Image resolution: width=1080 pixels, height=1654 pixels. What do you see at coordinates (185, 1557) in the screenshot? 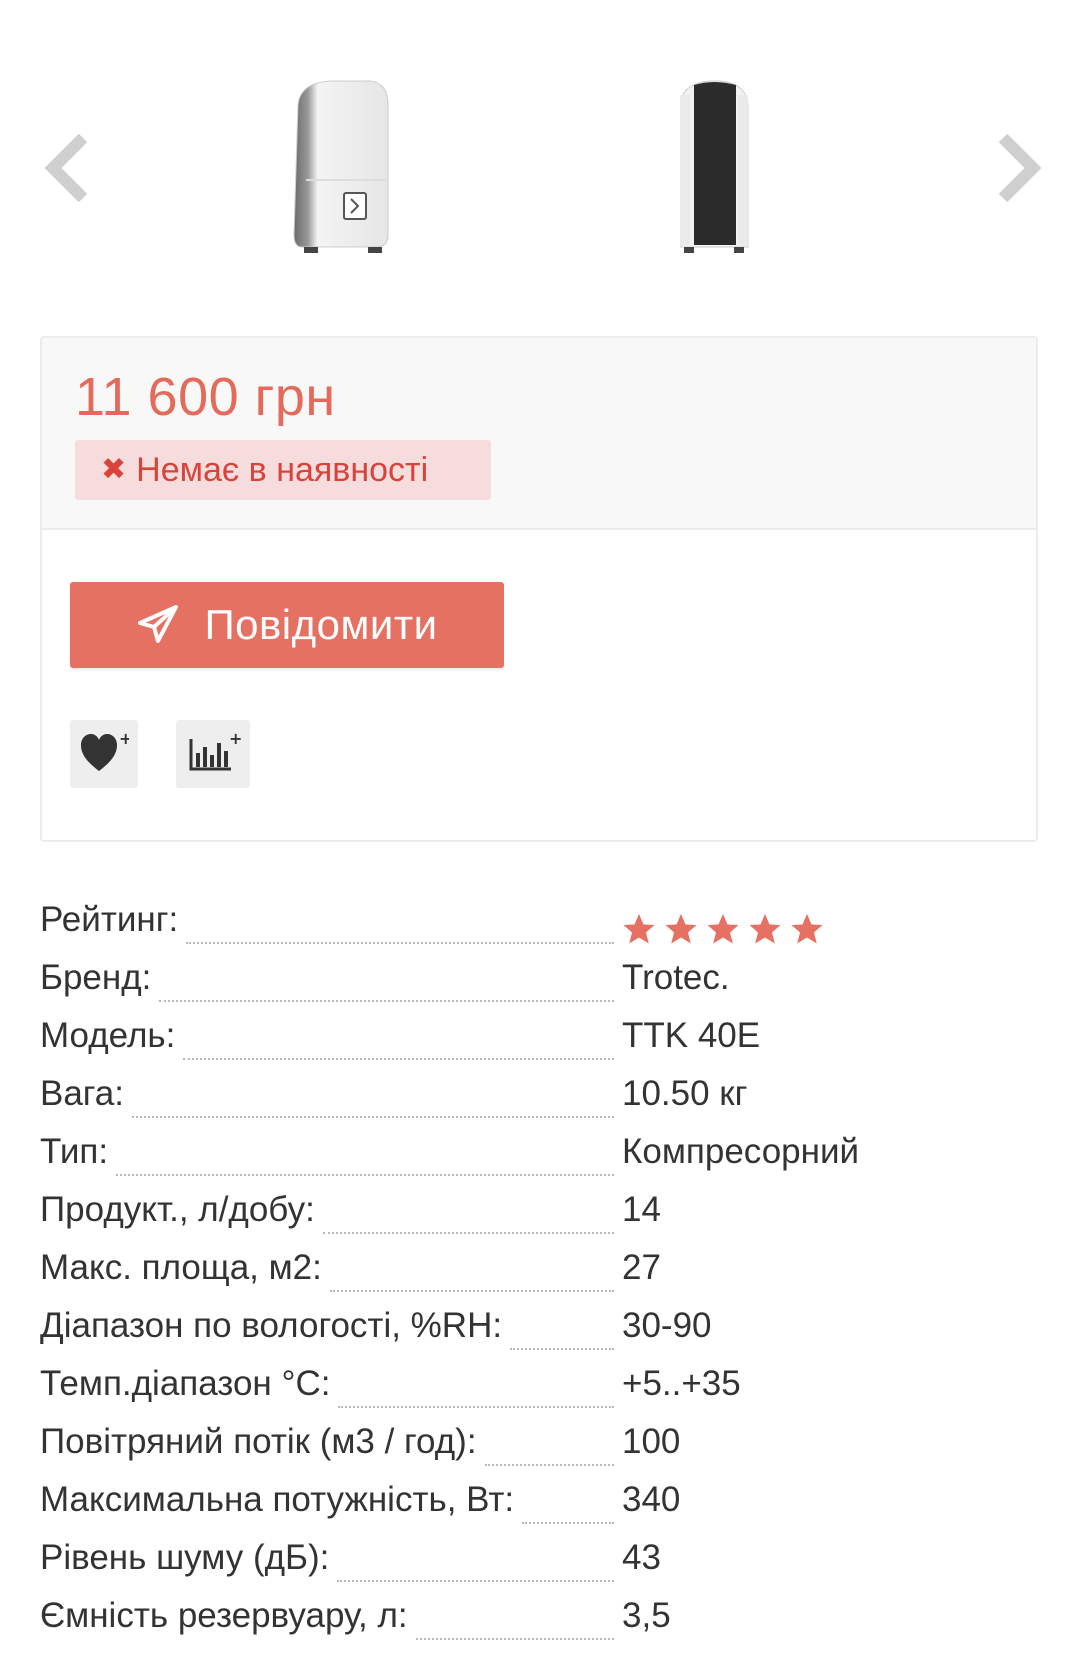
I see `spec-label: Рівень шуму (дБ):` at bounding box center [185, 1557].